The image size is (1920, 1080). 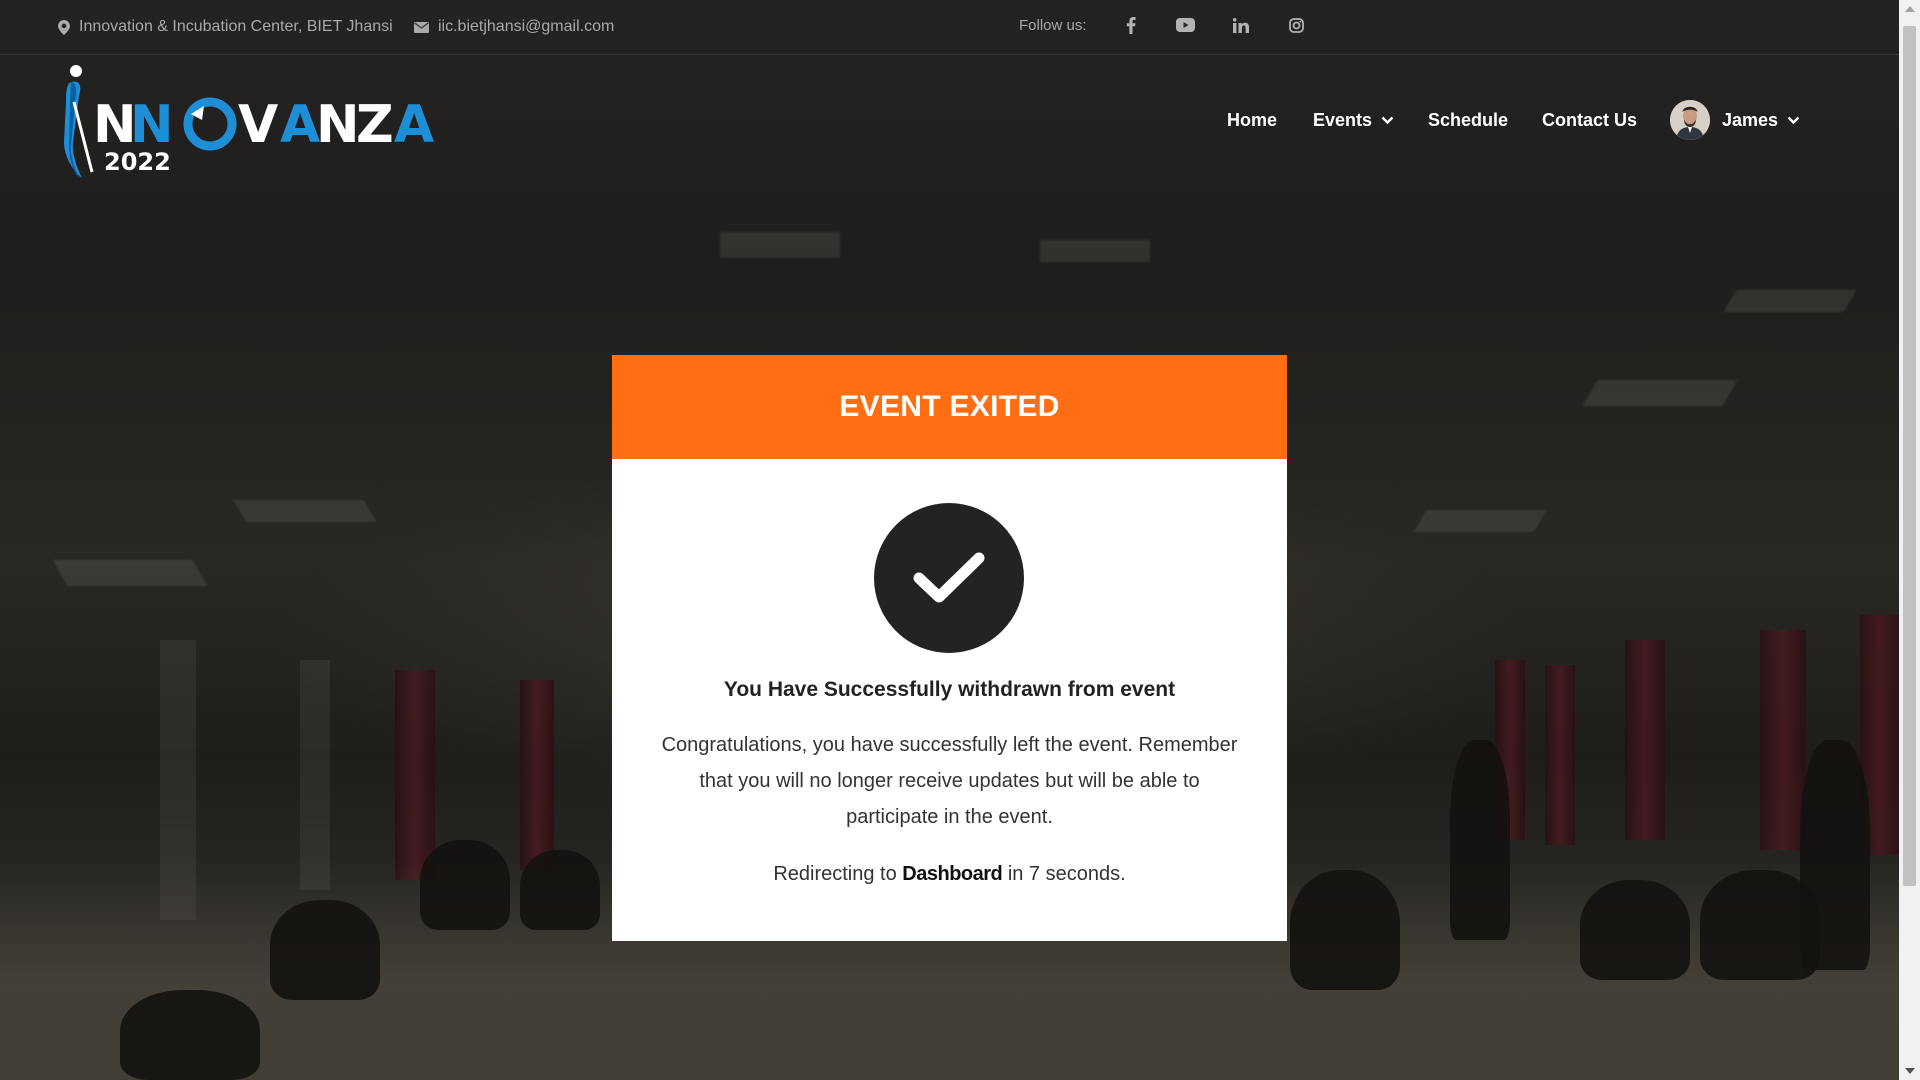 What do you see at coordinates (1909, 456) in the screenshot?
I see `scrollbar-thumb` at bounding box center [1909, 456].